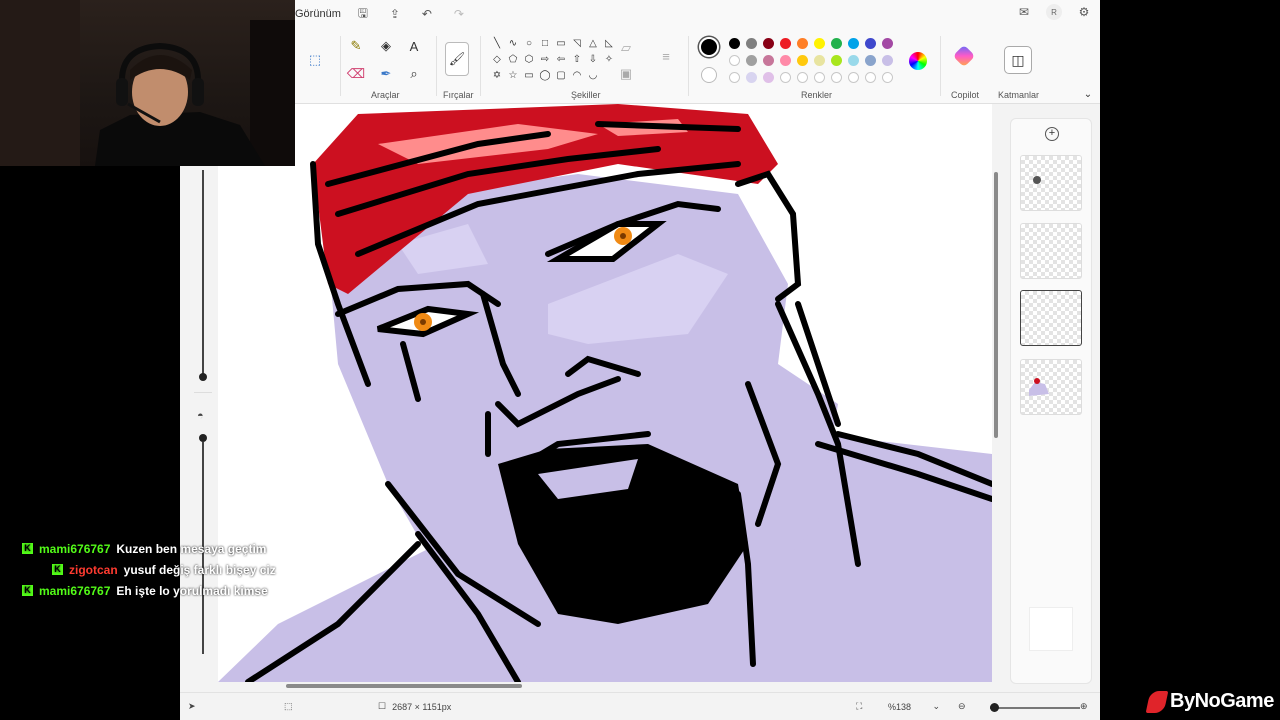 Image resolution: width=1280 pixels, height=720 pixels. Describe the element at coordinates (315, 60) in the screenshot. I see `selection-icon: ⬚` at that location.